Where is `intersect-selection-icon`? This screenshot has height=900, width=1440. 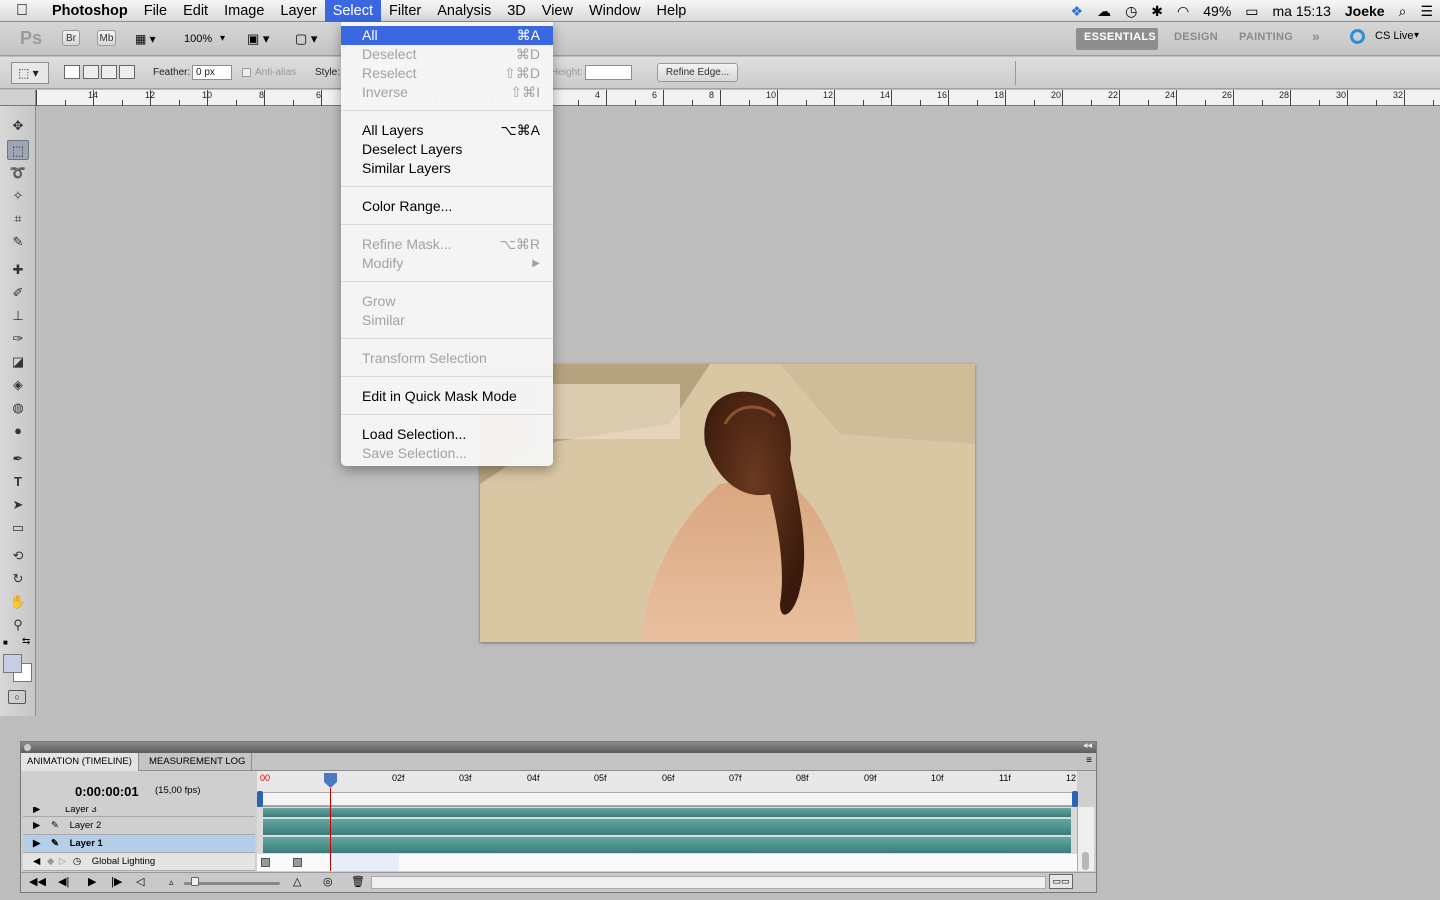
intersect-selection-icon is located at coordinates (127, 72).